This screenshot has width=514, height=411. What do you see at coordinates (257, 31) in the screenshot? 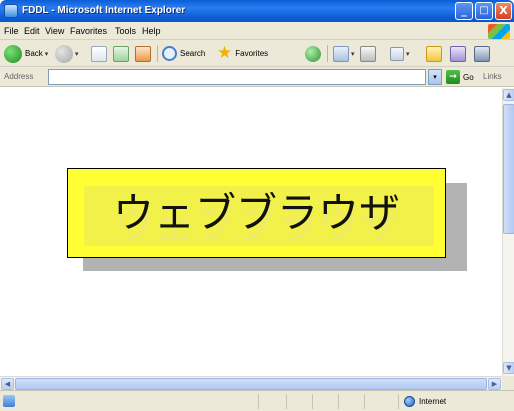
I see `menu-bar: File Edit View Favorites Tools Help` at bounding box center [257, 31].